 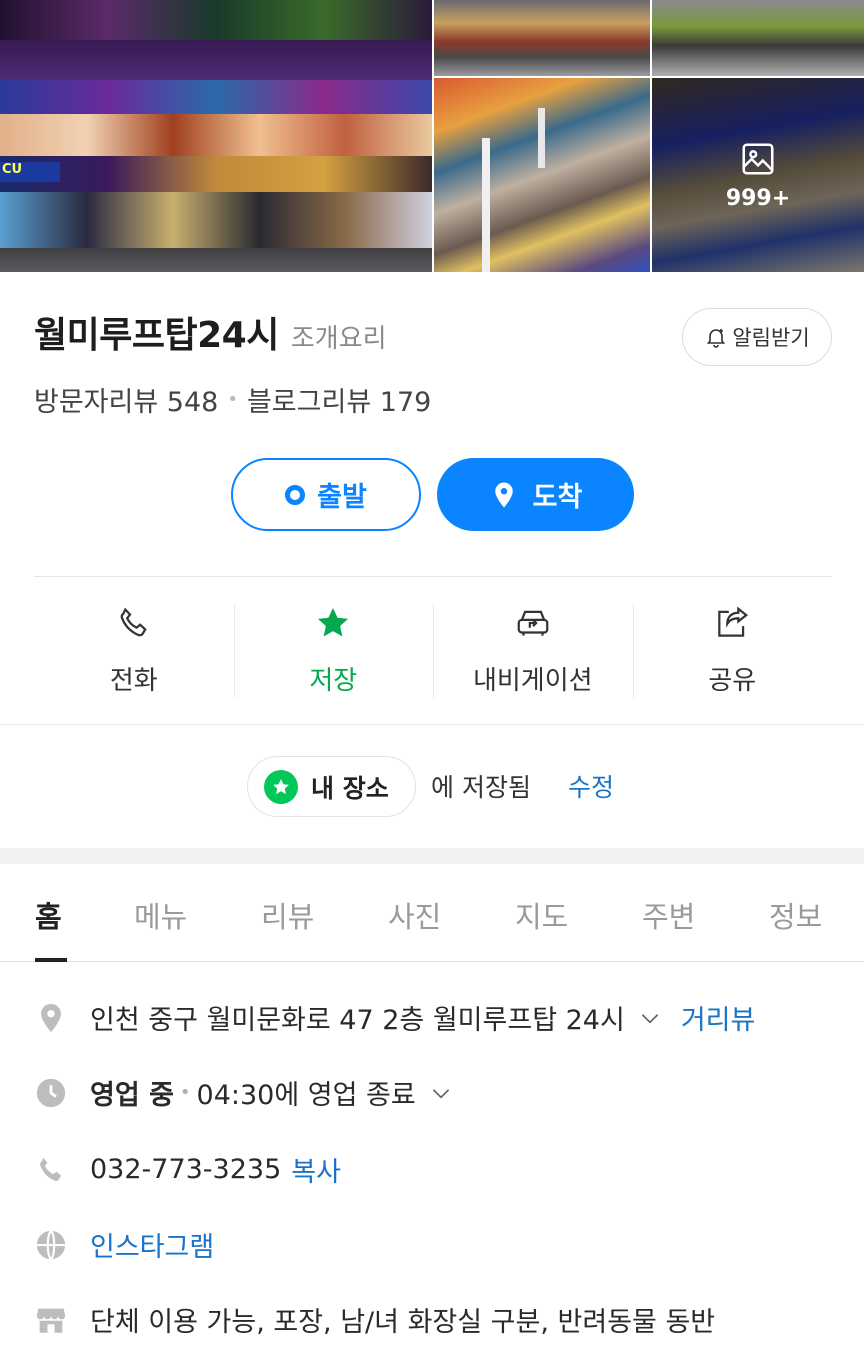 I want to click on blog-review-count: 179, so click(x=405, y=402).